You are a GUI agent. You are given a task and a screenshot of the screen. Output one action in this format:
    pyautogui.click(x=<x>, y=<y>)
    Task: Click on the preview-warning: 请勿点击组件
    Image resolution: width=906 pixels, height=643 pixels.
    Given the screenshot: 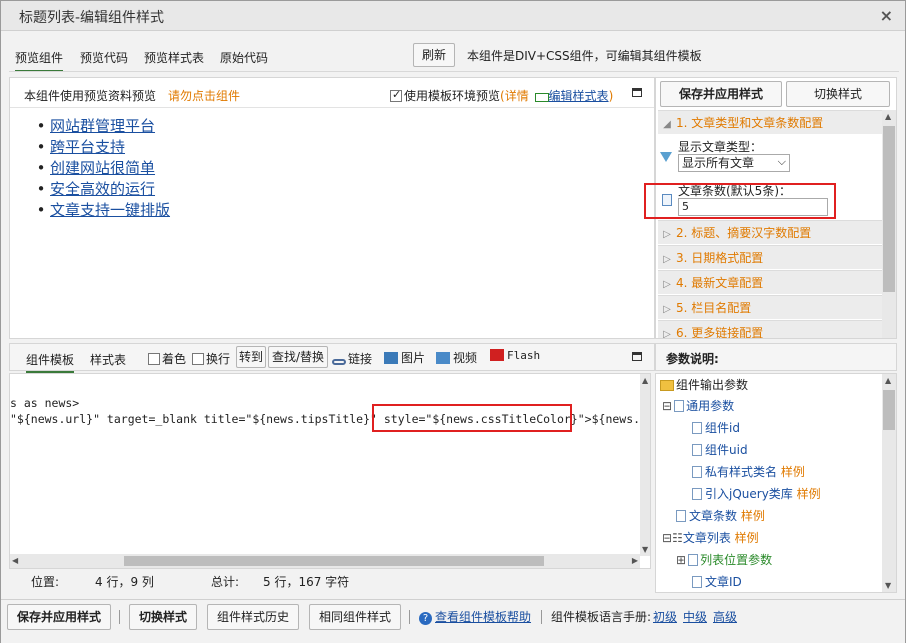 What is the action you would take?
    pyautogui.click(x=204, y=96)
    